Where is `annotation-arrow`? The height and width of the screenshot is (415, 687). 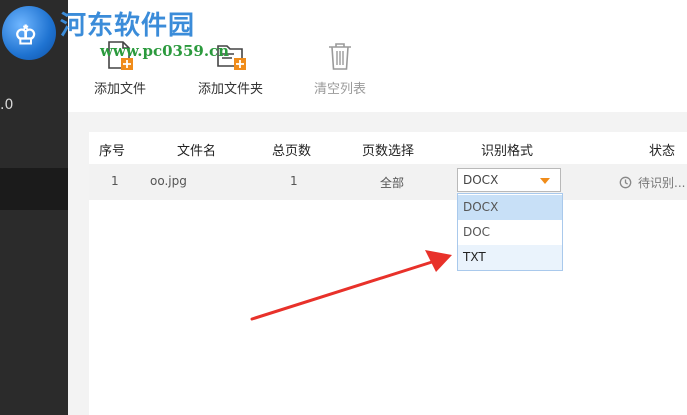 annotation-arrow is located at coordinates (351, 285).